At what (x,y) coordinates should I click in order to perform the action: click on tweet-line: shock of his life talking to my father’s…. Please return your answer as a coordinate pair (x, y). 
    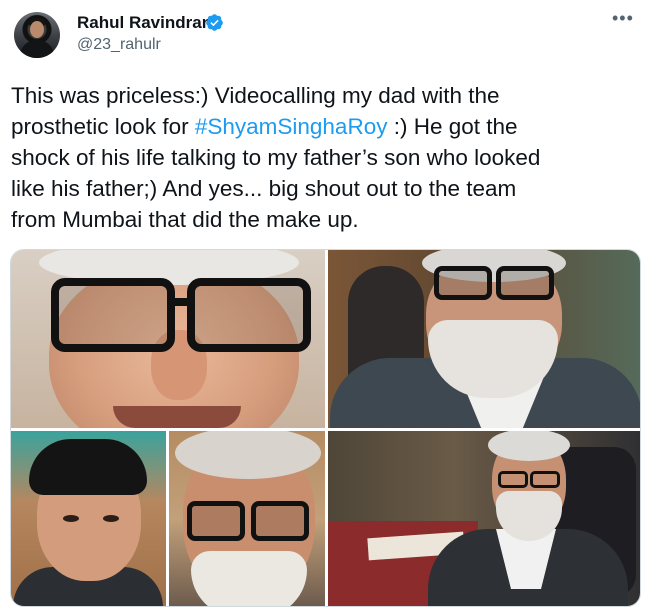
    Looking at the image, I should click on (276, 157).